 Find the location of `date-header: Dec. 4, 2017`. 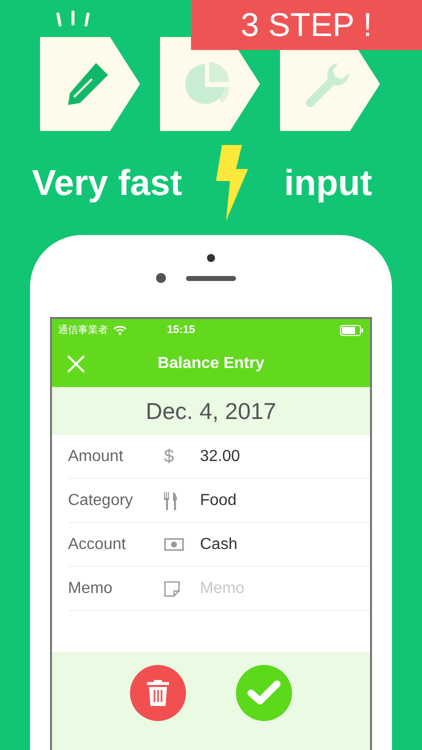

date-header: Dec. 4, 2017 is located at coordinates (211, 411).